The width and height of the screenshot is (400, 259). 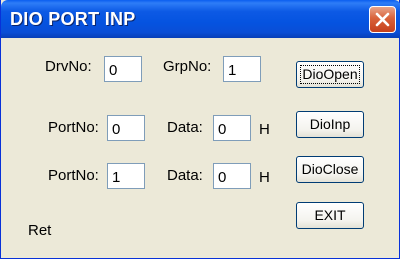 I want to click on grpno-label: GrpNo:, so click(x=187, y=66).